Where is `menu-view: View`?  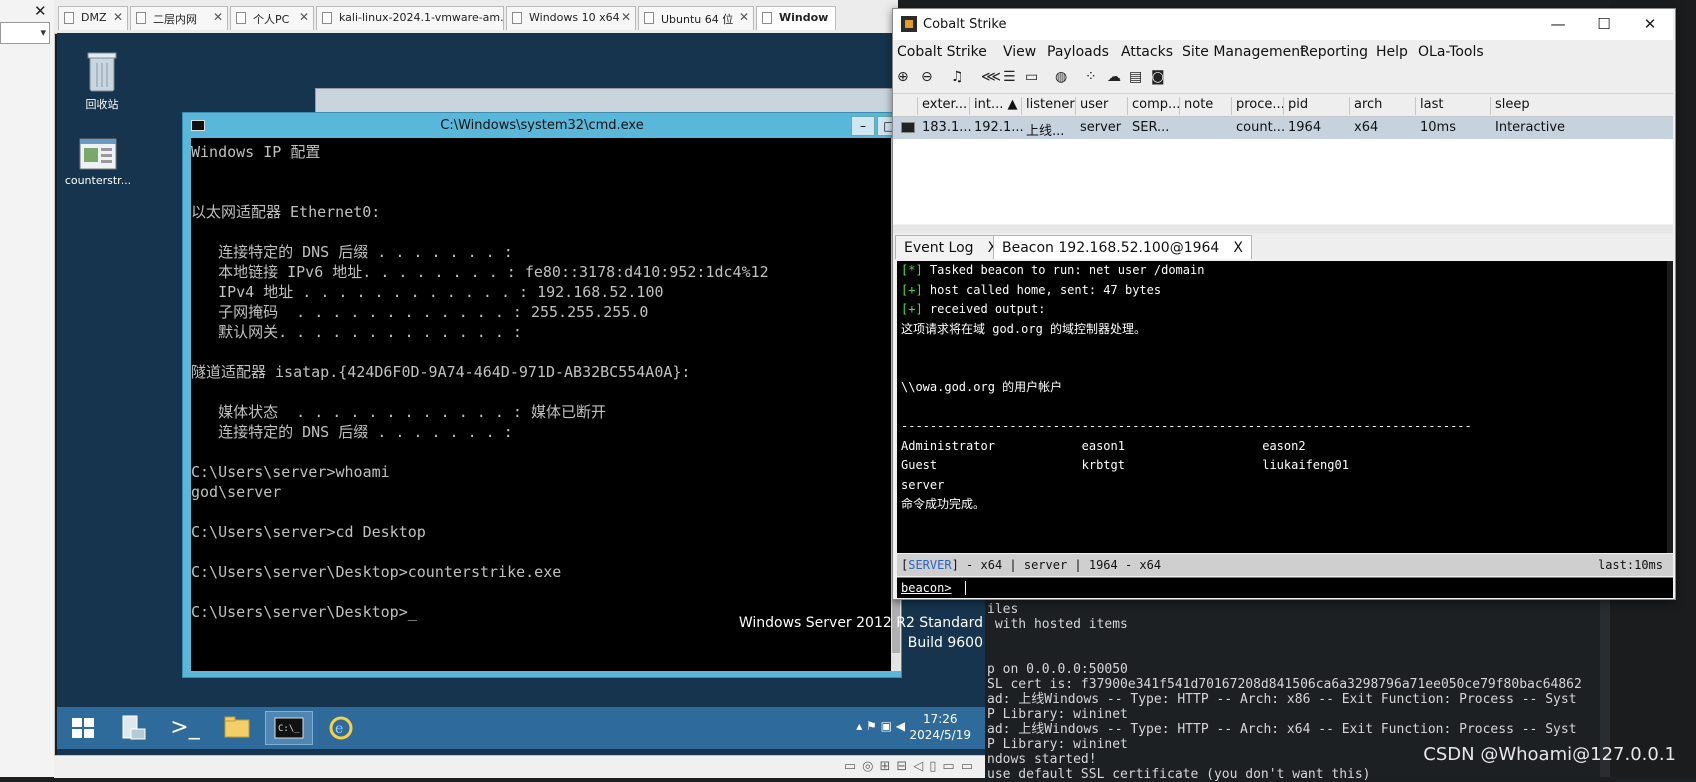 menu-view: View is located at coordinates (1019, 52).